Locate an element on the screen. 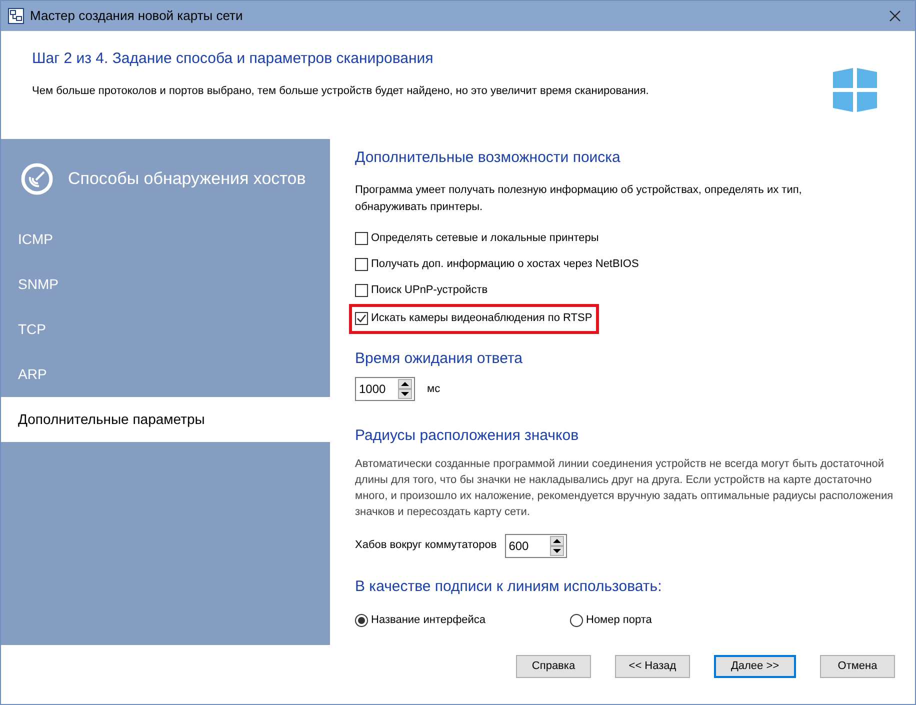 This screenshot has height=705, width=916. section-title: Дополнительные возможности поиска is located at coordinates (488, 158).